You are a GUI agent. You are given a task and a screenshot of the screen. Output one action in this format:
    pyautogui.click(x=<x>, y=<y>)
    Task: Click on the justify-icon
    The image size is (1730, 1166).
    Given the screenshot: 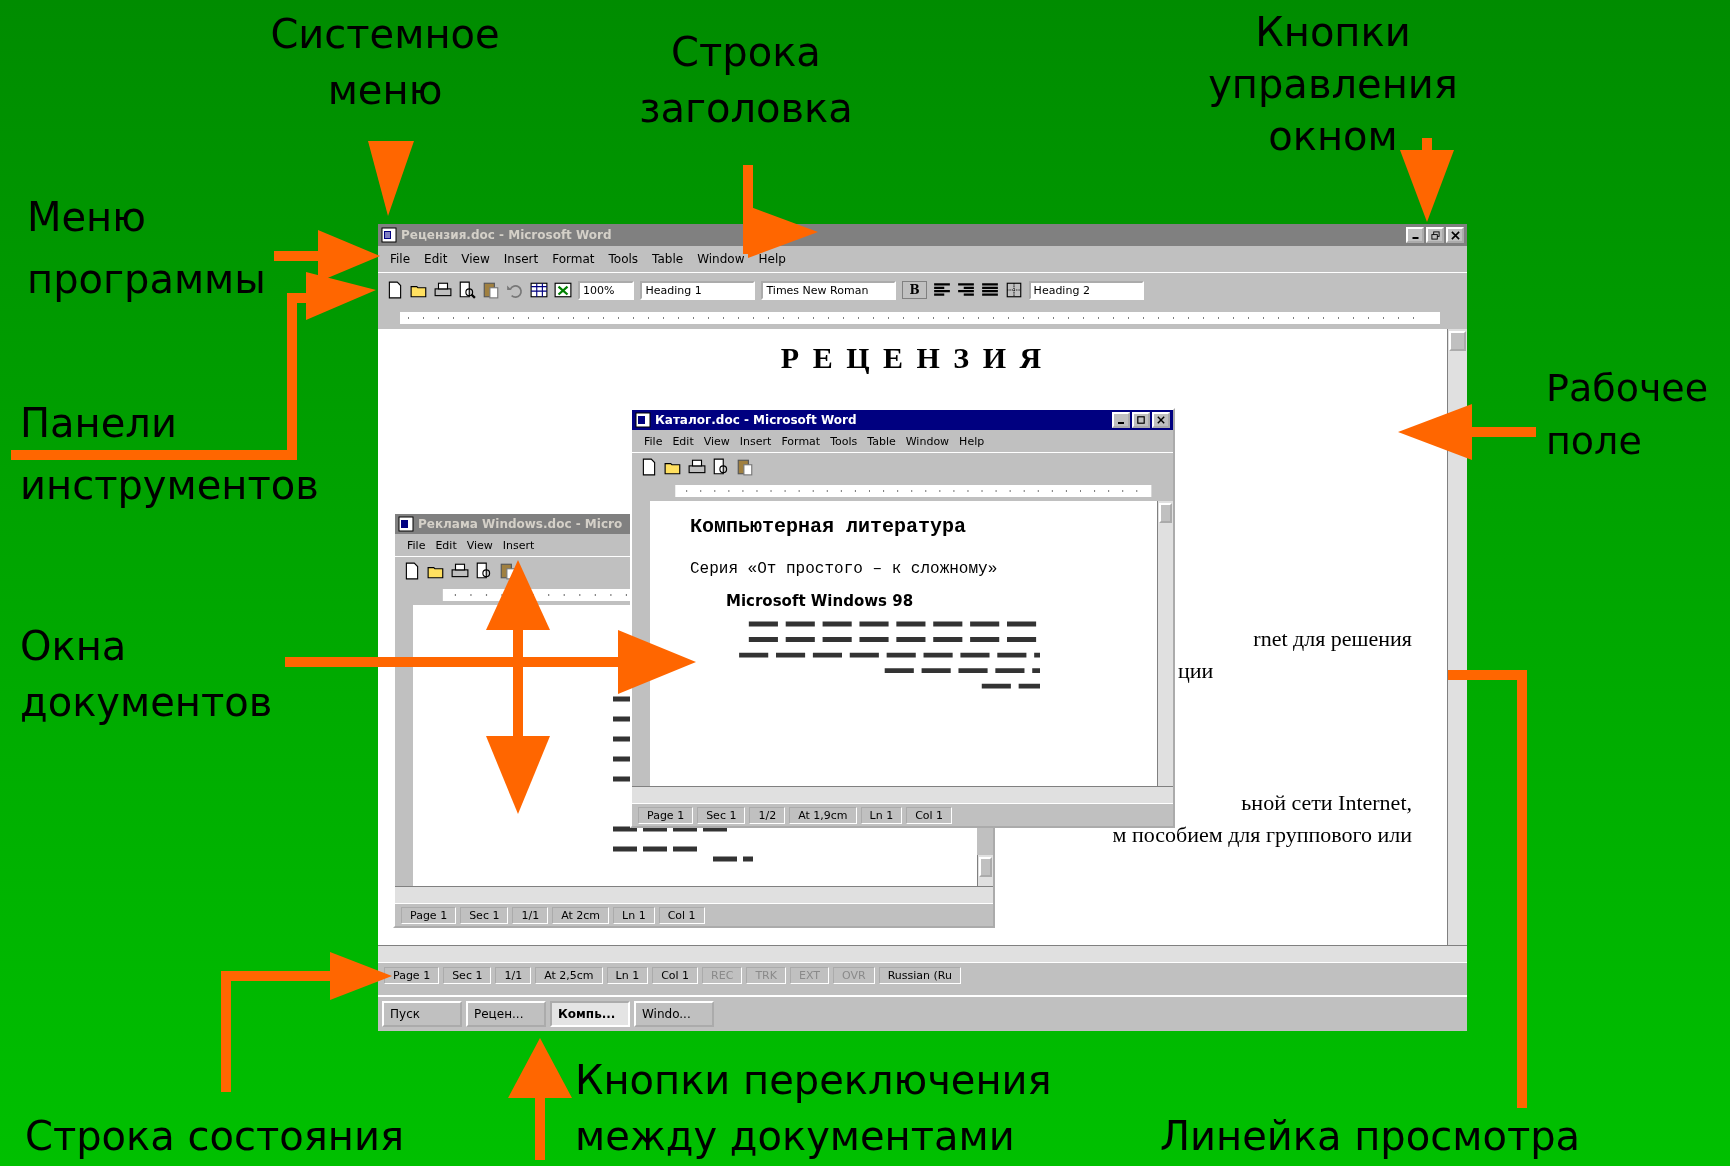 What is the action you would take?
    pyautogui.click(x=989, y=290)
    